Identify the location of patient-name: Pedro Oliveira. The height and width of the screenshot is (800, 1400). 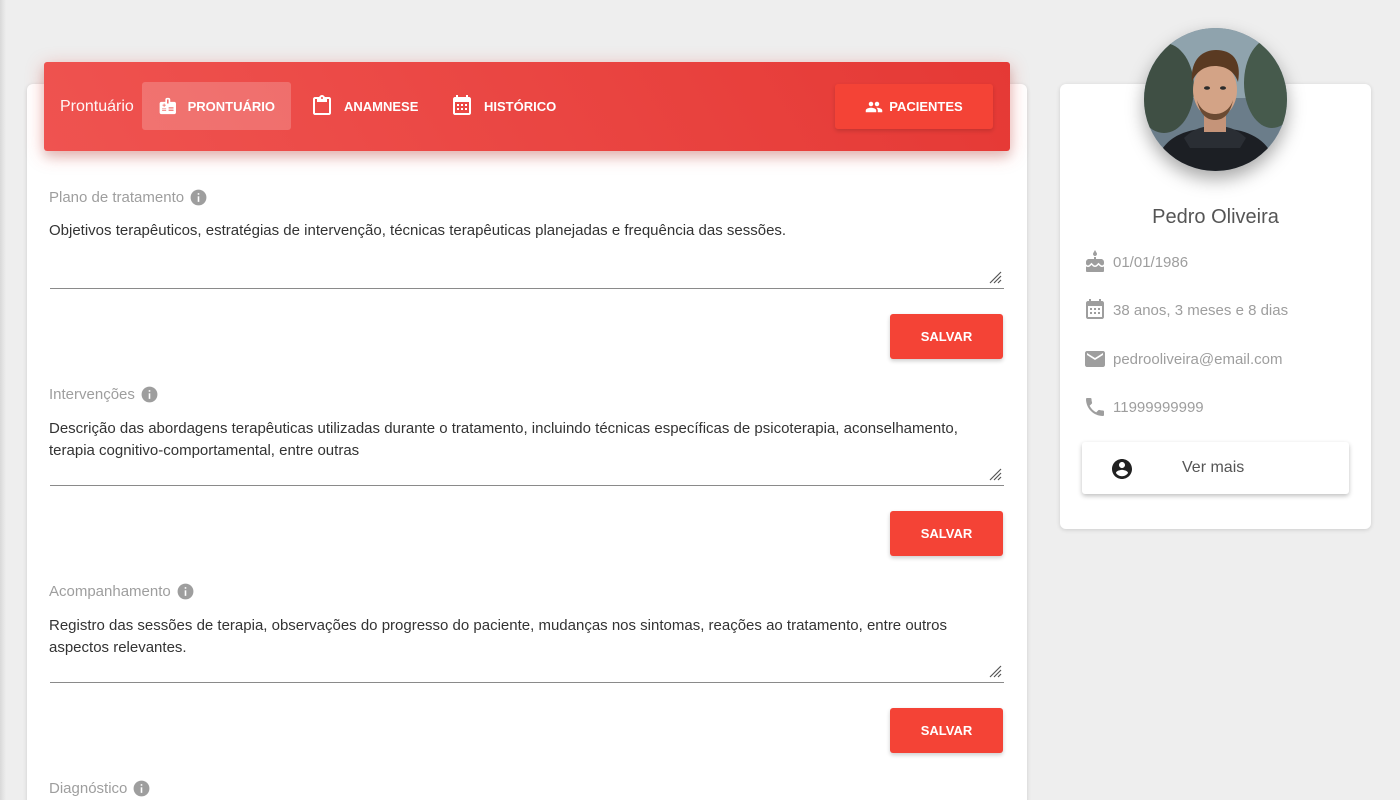
(1215, 217).